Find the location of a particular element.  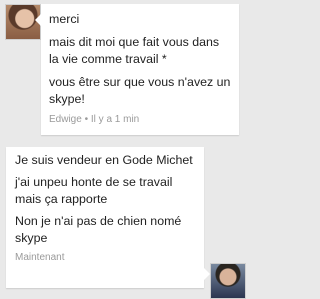

incoming-message: vous être sur que vous n'avez un skype! is located at coordinates (140, 90).